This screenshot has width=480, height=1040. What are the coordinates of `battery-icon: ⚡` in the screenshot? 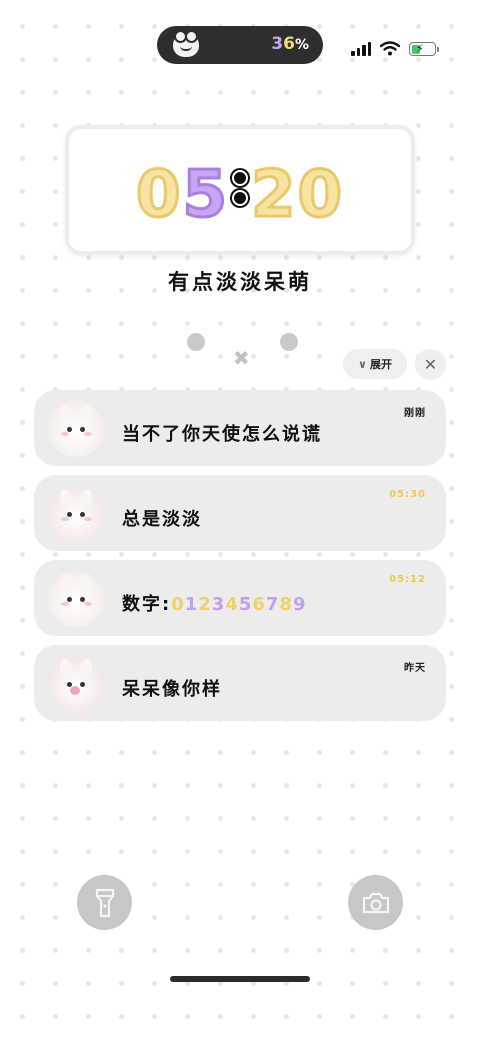 It's located at (424, 49).